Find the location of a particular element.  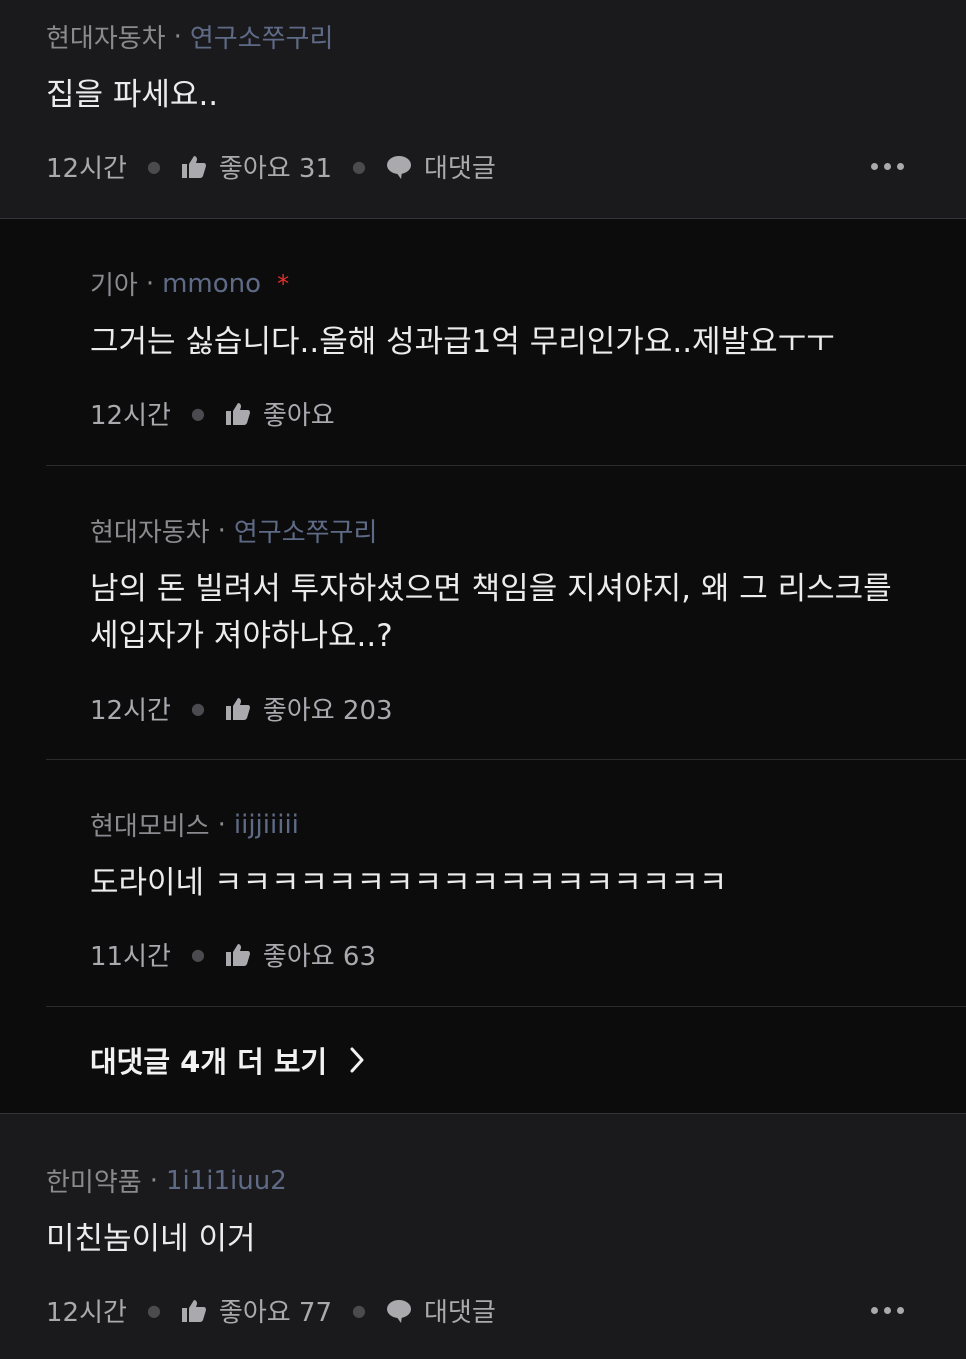

like-label: 좋아요 31 is located at coordinates (275, 169).